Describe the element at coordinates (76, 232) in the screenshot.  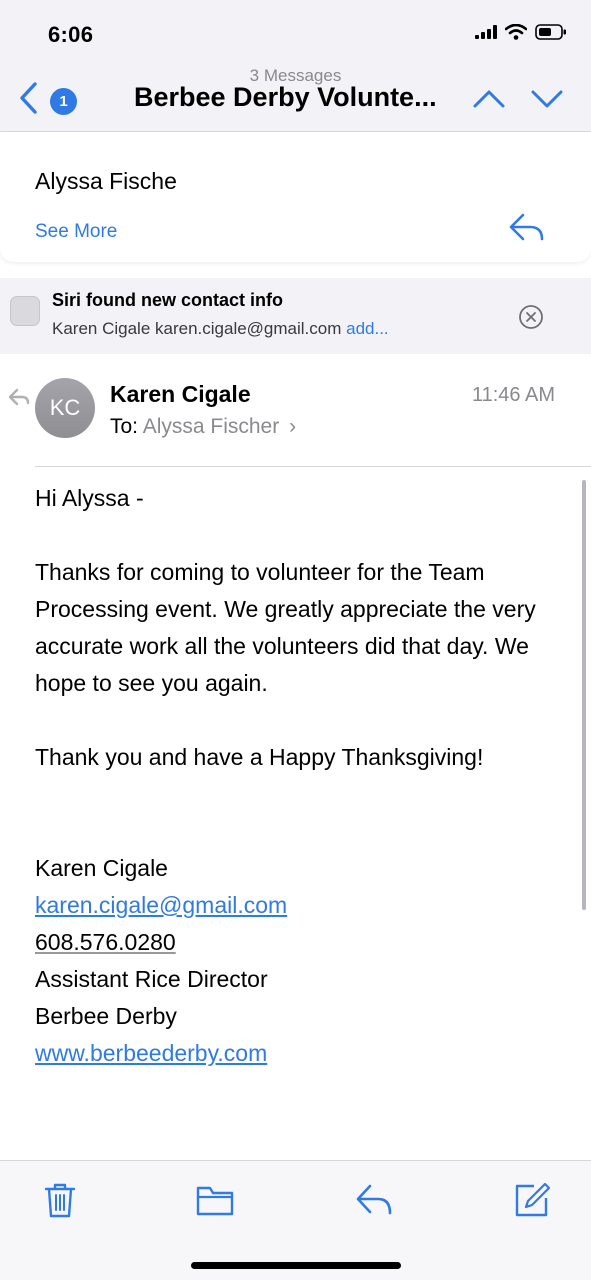
I see `see-more-link: See More` at that location.